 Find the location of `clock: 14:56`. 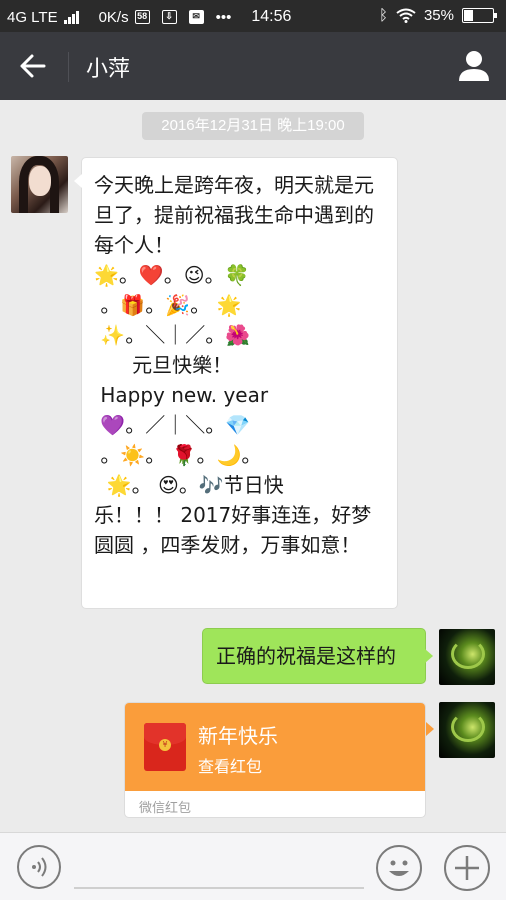

clock: 14:56 is located at coordinates (271, 16).